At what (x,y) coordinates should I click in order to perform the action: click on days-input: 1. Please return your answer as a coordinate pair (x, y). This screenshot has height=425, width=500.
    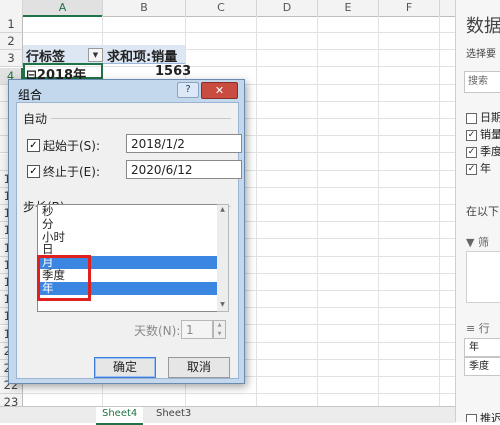
    Looking at the image, I should click on (197, 329).